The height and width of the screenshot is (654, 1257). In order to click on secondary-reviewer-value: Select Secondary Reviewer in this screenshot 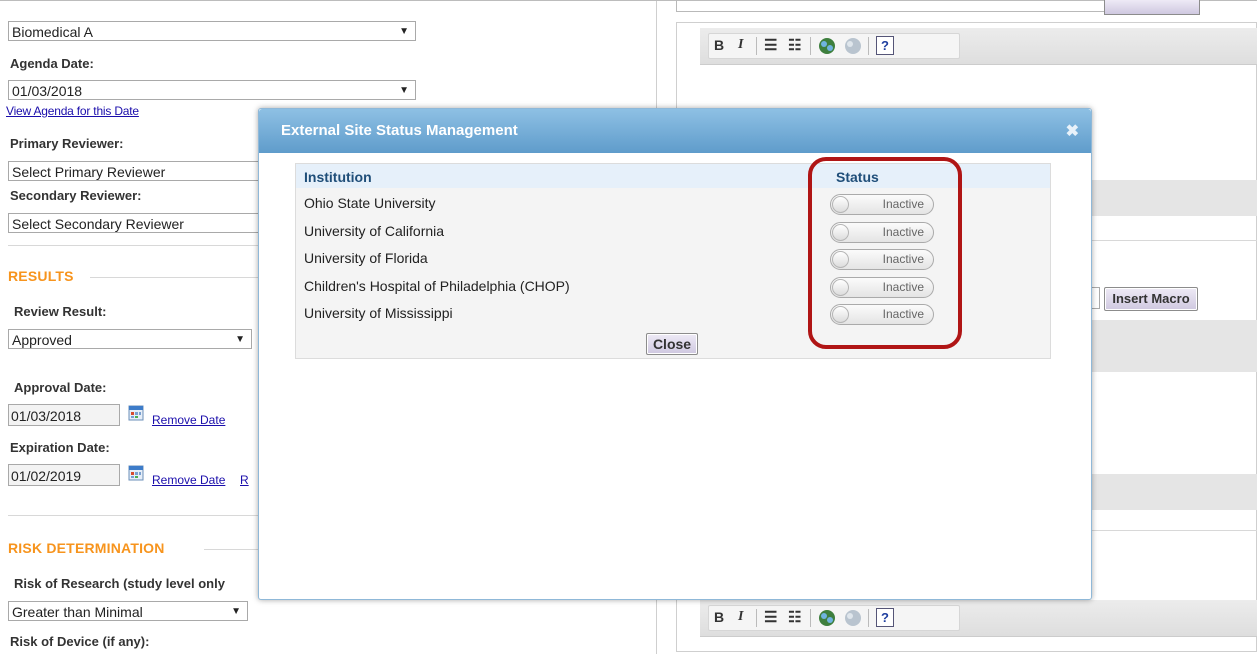, I will do `click(98, 224)`.